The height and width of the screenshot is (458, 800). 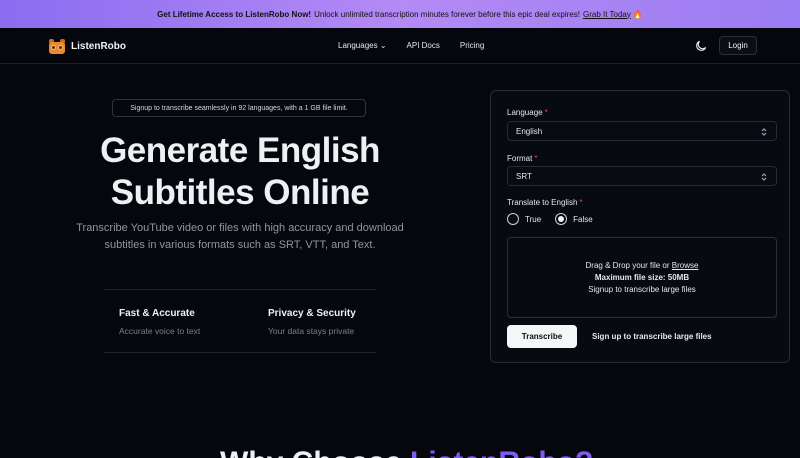 I want to click on language-value: English, so click(x=529, y=131).